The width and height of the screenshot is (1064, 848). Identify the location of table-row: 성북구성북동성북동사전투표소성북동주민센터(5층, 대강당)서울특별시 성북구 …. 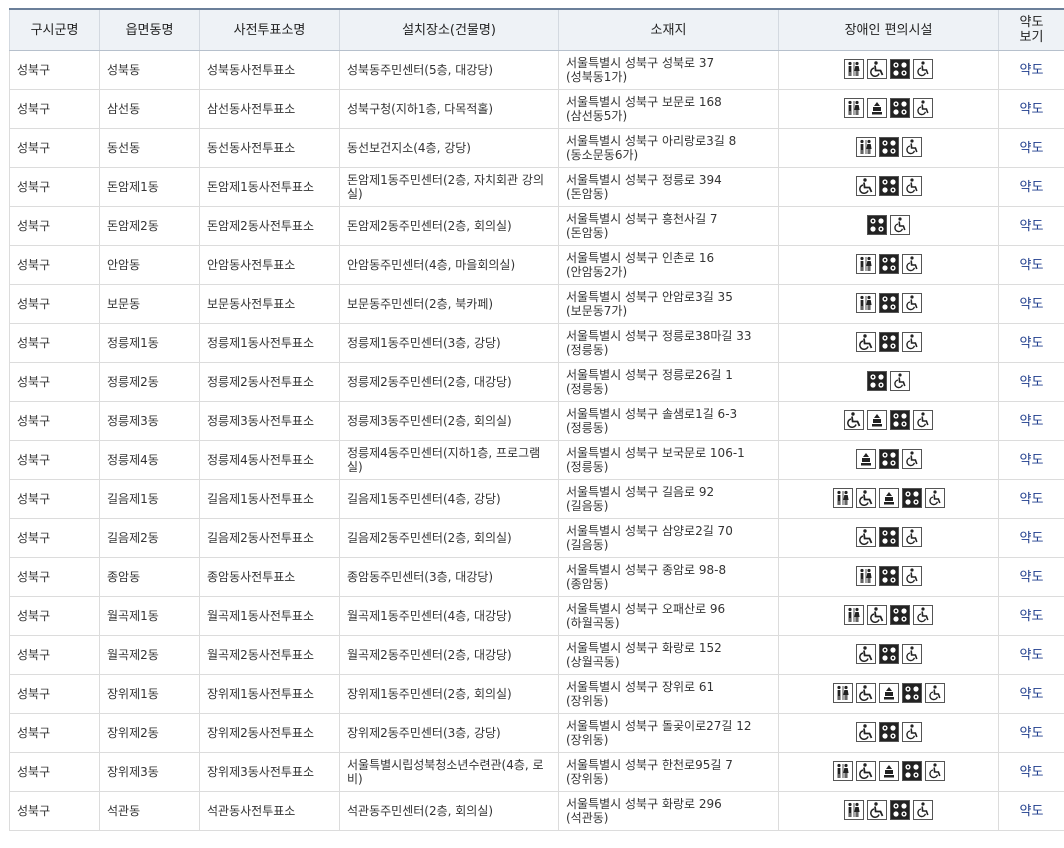
(537, 70).